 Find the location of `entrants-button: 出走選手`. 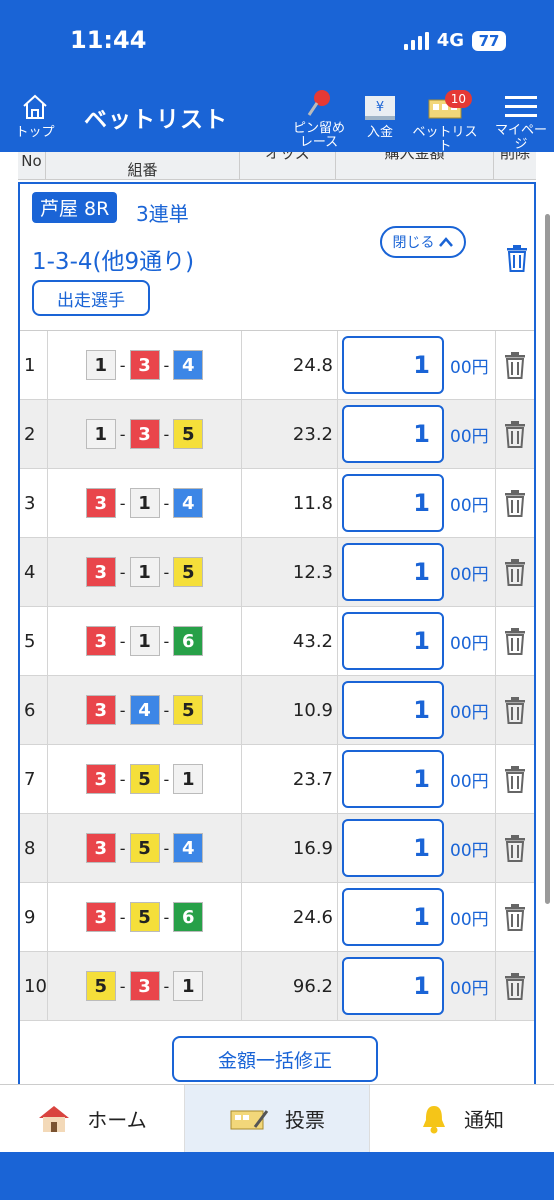

entrants-button: 出走選手 is located at coordinates (91, 298).